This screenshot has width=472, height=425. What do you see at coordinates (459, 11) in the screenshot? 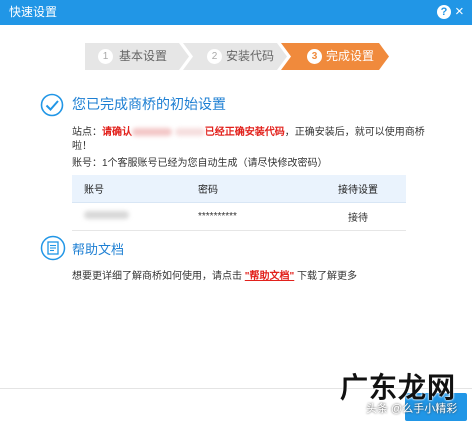
I see `close-icon: ×` at bounding box center [459, 11].